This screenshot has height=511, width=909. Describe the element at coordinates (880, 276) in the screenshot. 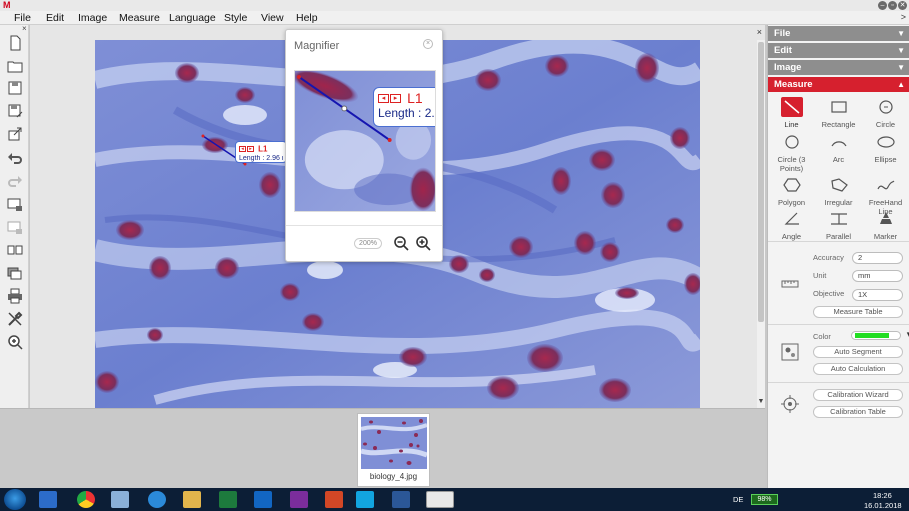

I see `unit-select: mm ▼` at that location.